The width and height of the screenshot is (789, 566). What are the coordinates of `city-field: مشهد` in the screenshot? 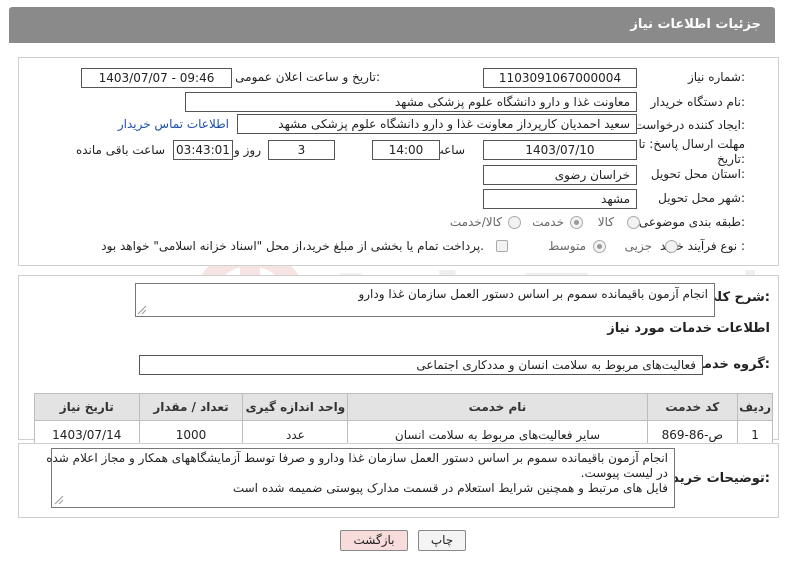 It's located at (560, 199).